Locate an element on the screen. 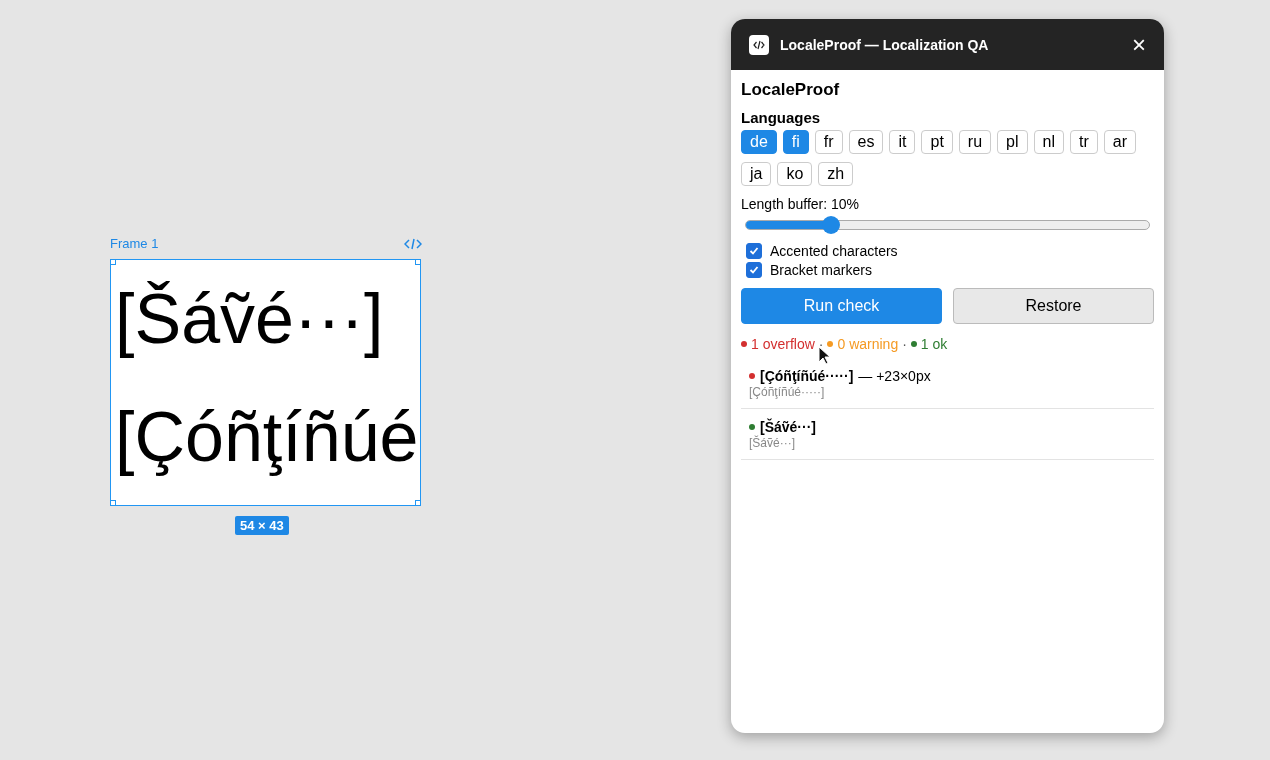 The height and width of the screenshot is (760, 1270). section-label: Languages is located at coordinates (781, 117).